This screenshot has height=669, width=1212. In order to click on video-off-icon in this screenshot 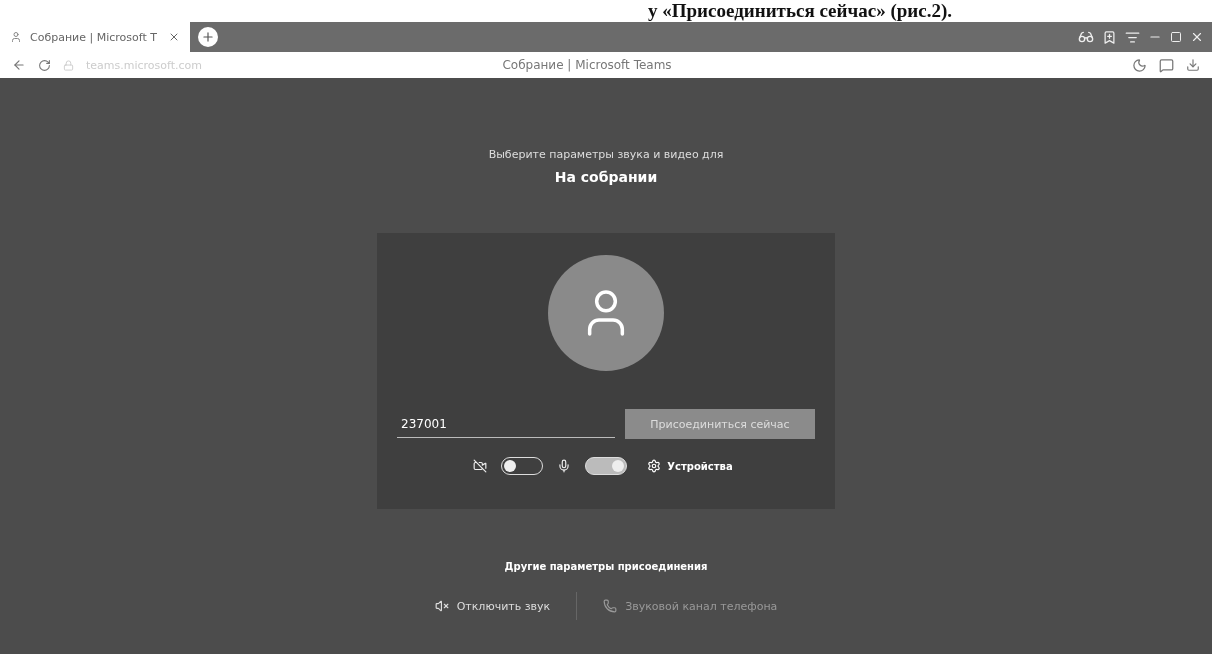, I will do `click(480, 466)`.